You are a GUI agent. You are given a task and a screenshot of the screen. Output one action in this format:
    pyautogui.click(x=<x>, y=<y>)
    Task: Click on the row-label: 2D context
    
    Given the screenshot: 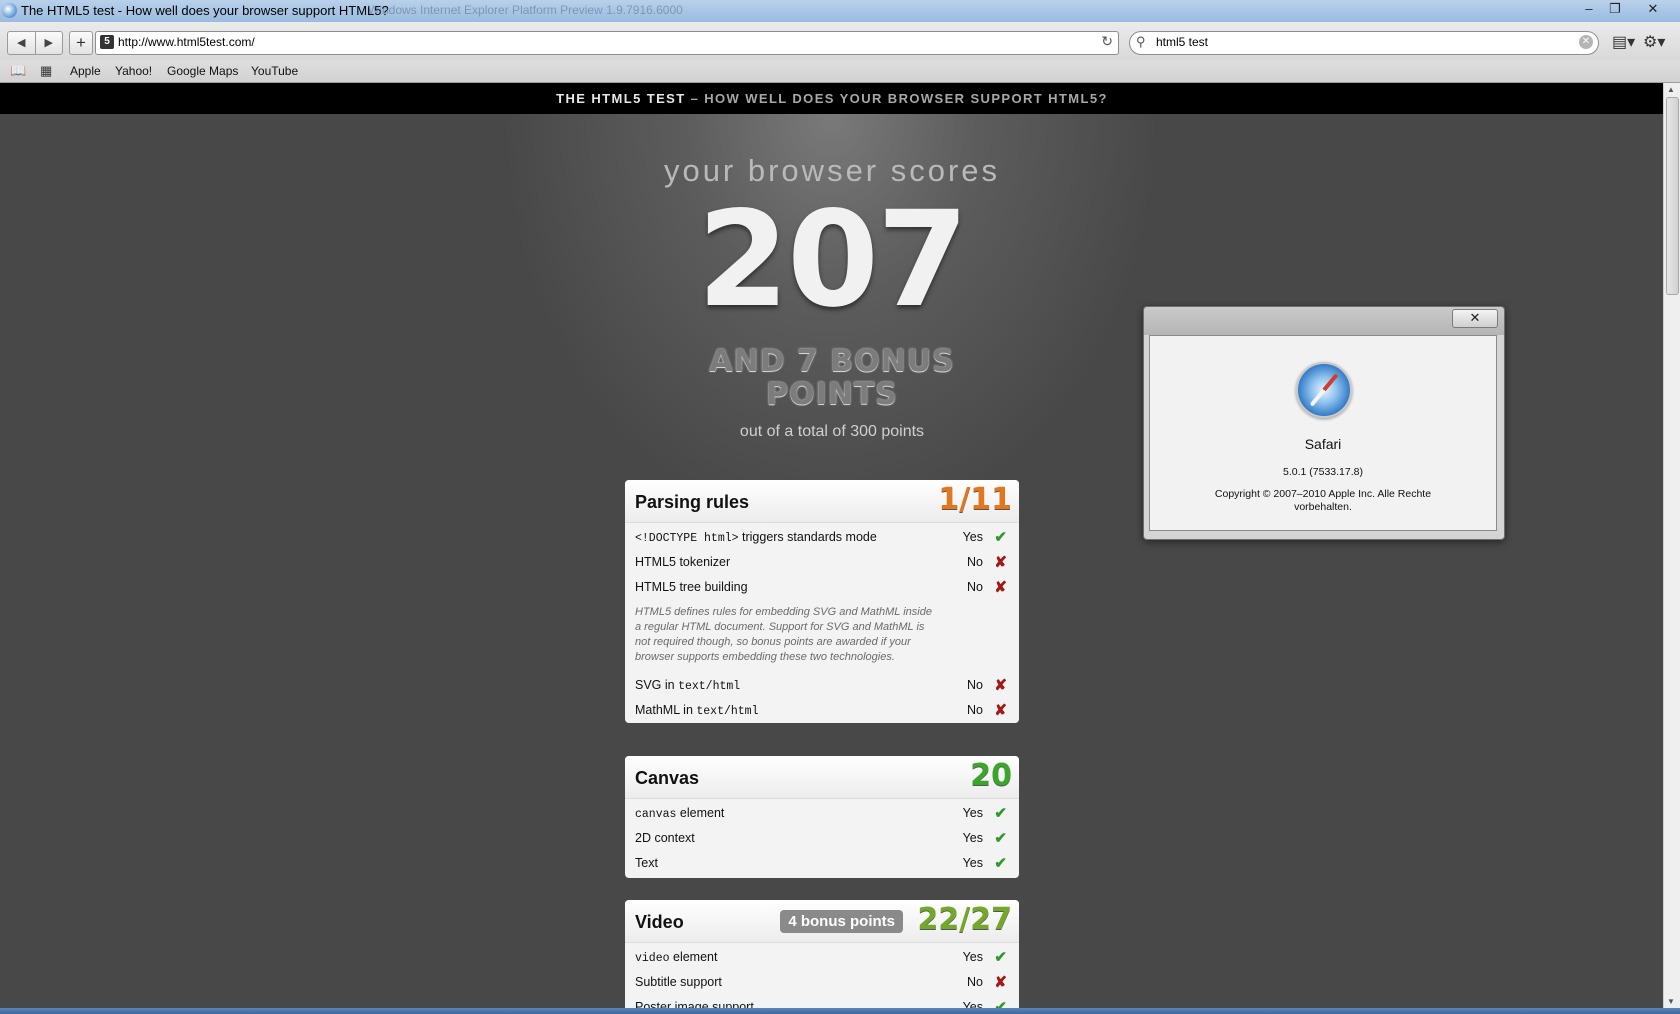 What is the action you would take?
    pyautogui.click(x=665, y=838)
    